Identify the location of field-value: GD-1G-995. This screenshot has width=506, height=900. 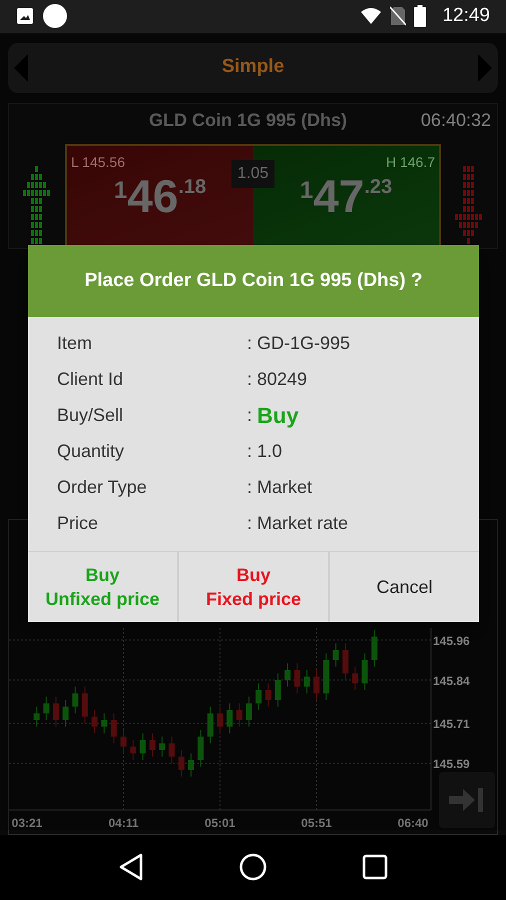
(303, 343).